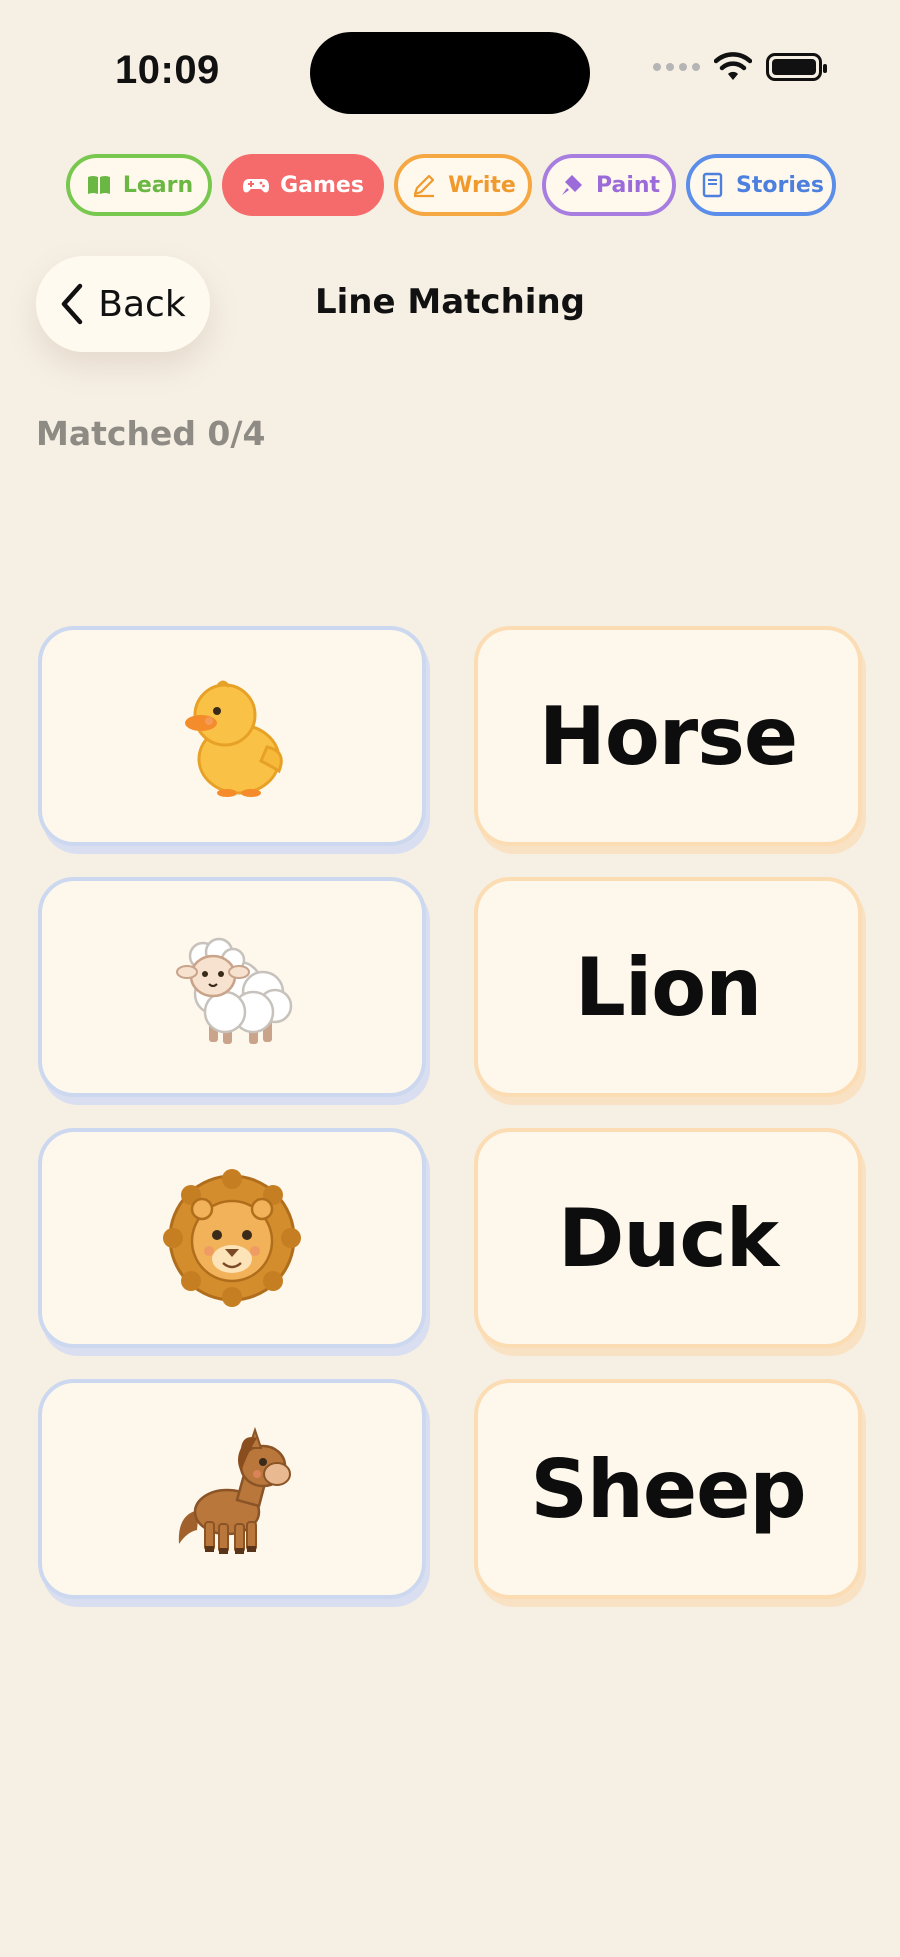 This screenshot has height=1957, width=900. What do you see at coordinates (796, 67) in the screenshot?
I see `battery-icon` at bounding box center [796, 67].